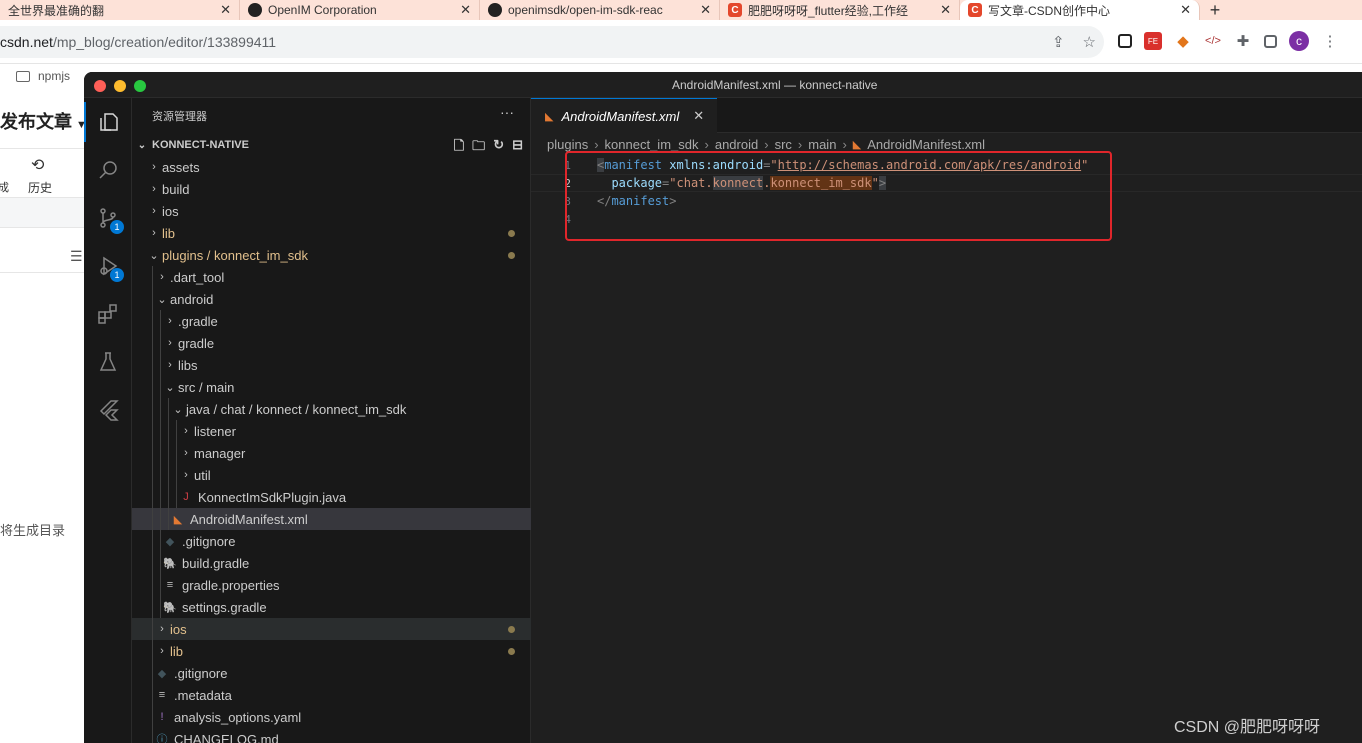 This screenshot has height=743, width=1362. I want to click on run-debug-icon: 1, so click(108, 266).